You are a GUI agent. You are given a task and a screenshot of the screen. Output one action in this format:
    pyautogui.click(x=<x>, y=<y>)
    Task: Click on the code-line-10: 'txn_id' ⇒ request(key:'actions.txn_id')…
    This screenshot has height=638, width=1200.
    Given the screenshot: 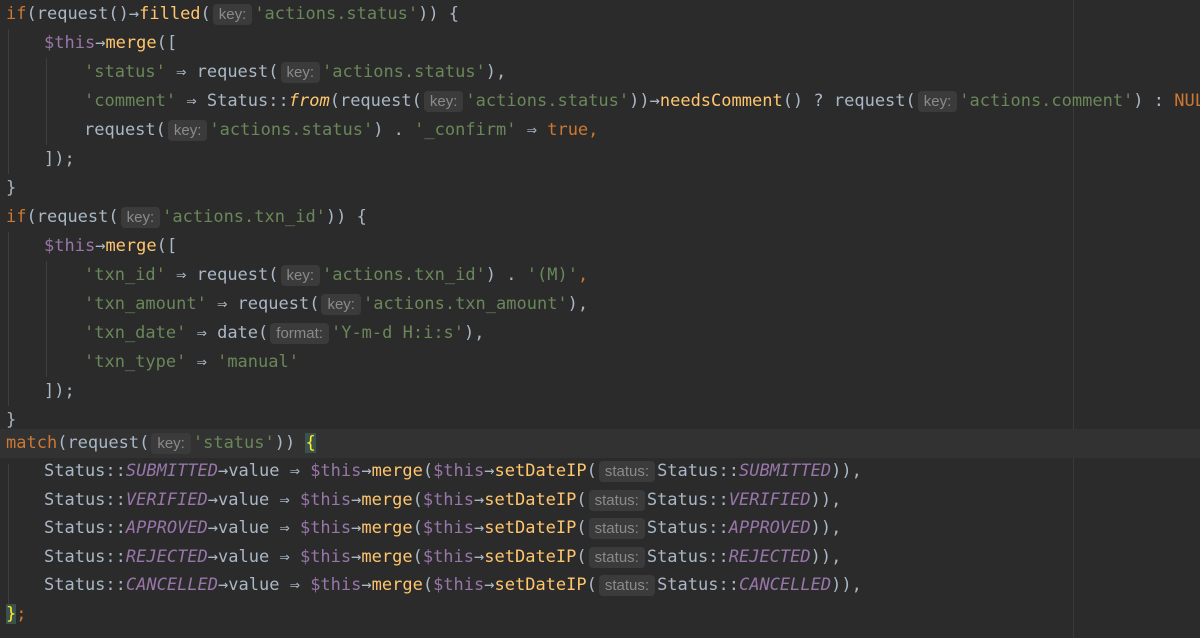 What is the action you would take?
    pyautogui.click(x=600, y=275)
    